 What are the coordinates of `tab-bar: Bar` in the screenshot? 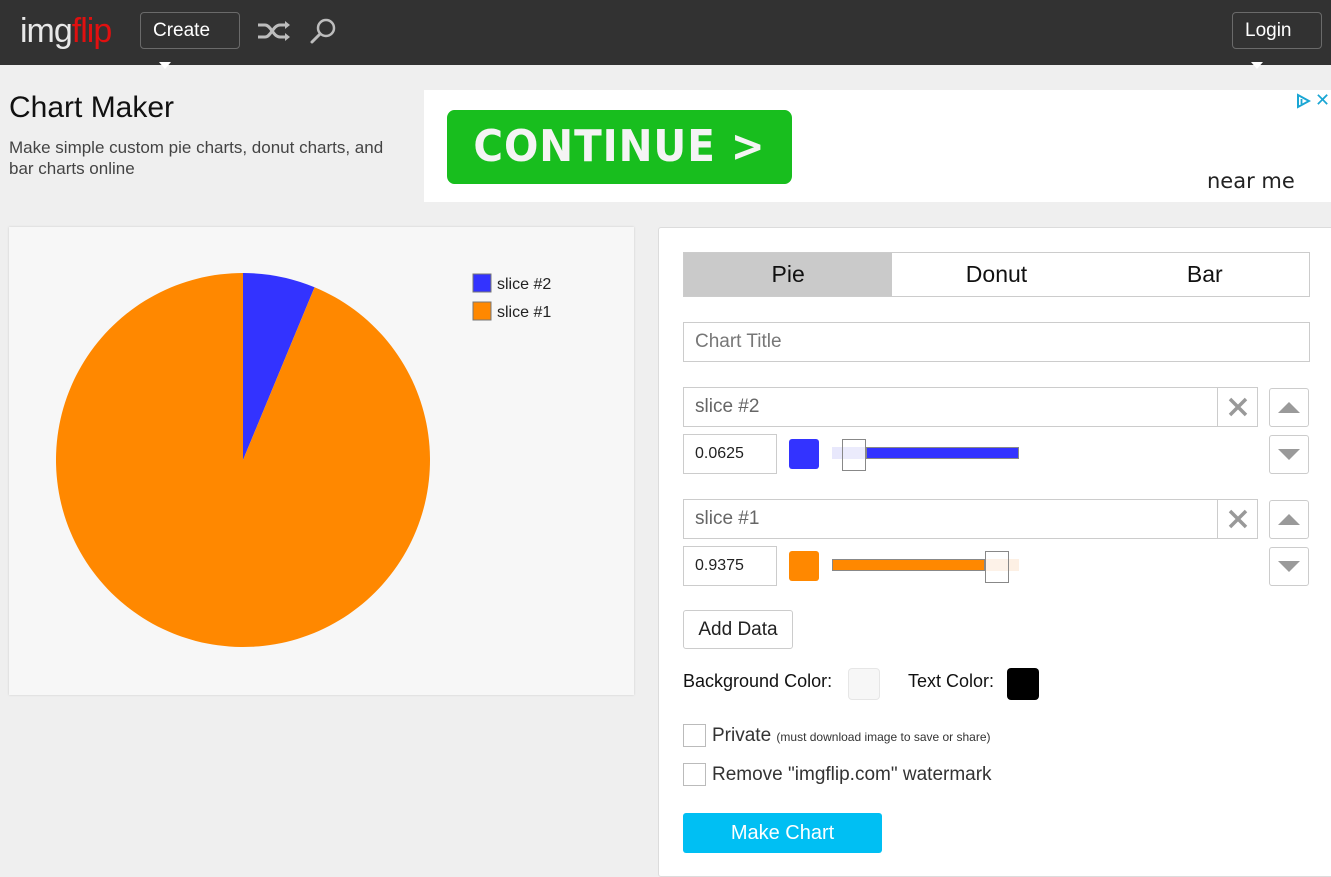 It's located at (1204, 274).